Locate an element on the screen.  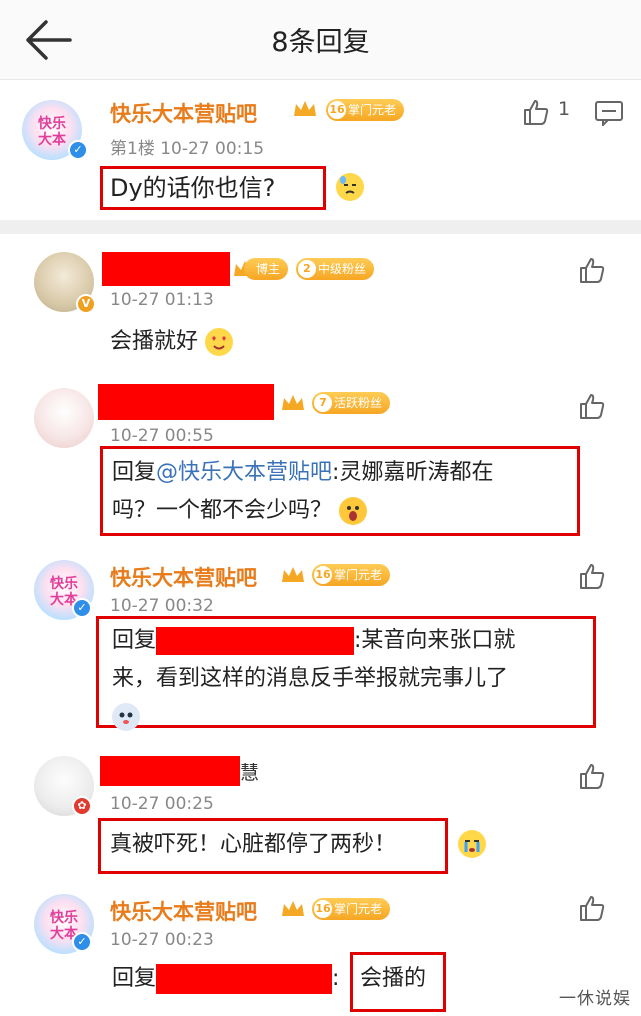
reply-text: 回复 :某音向来张口就 来，看到这样的消息反手举报就完事儿了 is located at coordinates (353, 679).